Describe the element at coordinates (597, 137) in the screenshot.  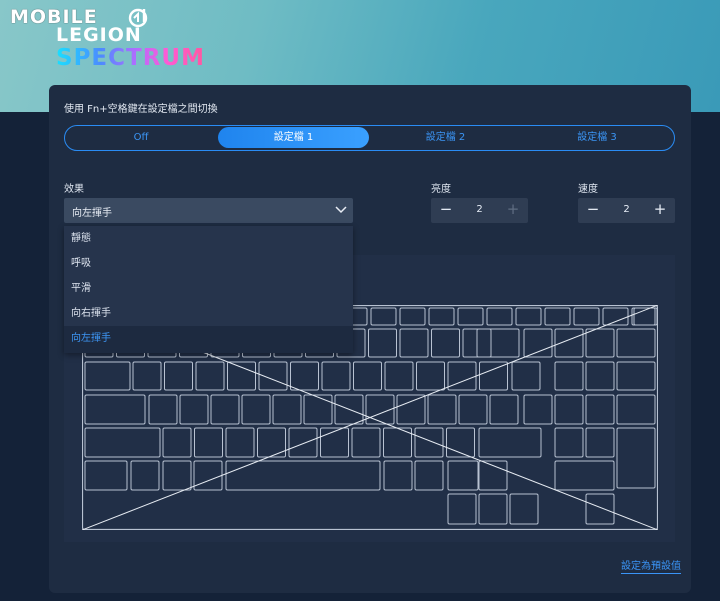
I see `tab-profile-3: 設定檔 3` at that location.